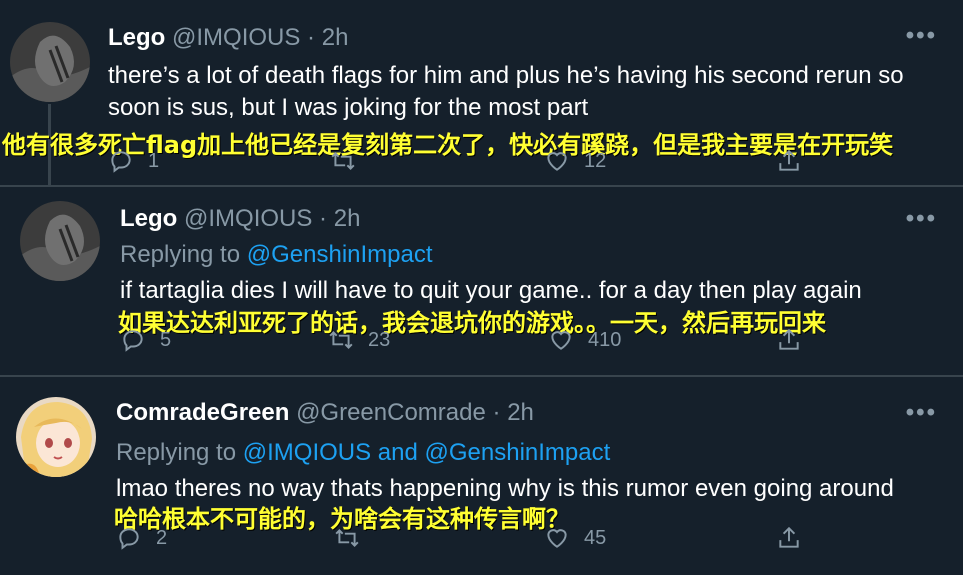 The image size is (963, 575). What do you see at coordinates (154, 160) in the screenshot?
I see `reply-count: 1` at bounding box center [154, 160].